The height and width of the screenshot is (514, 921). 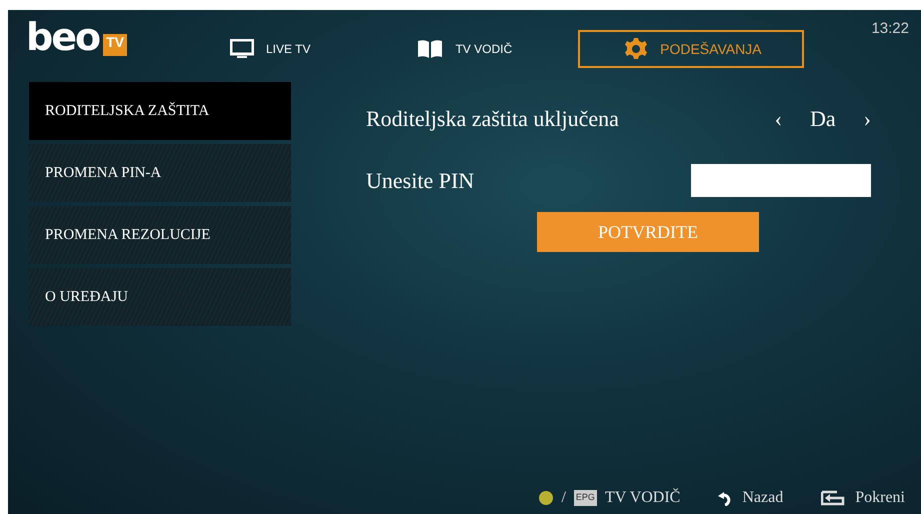 What do you see at coordinates (778, 118) in the screenshot?
I see `prev-arrow: ‹` at bounding box center [778, 118].